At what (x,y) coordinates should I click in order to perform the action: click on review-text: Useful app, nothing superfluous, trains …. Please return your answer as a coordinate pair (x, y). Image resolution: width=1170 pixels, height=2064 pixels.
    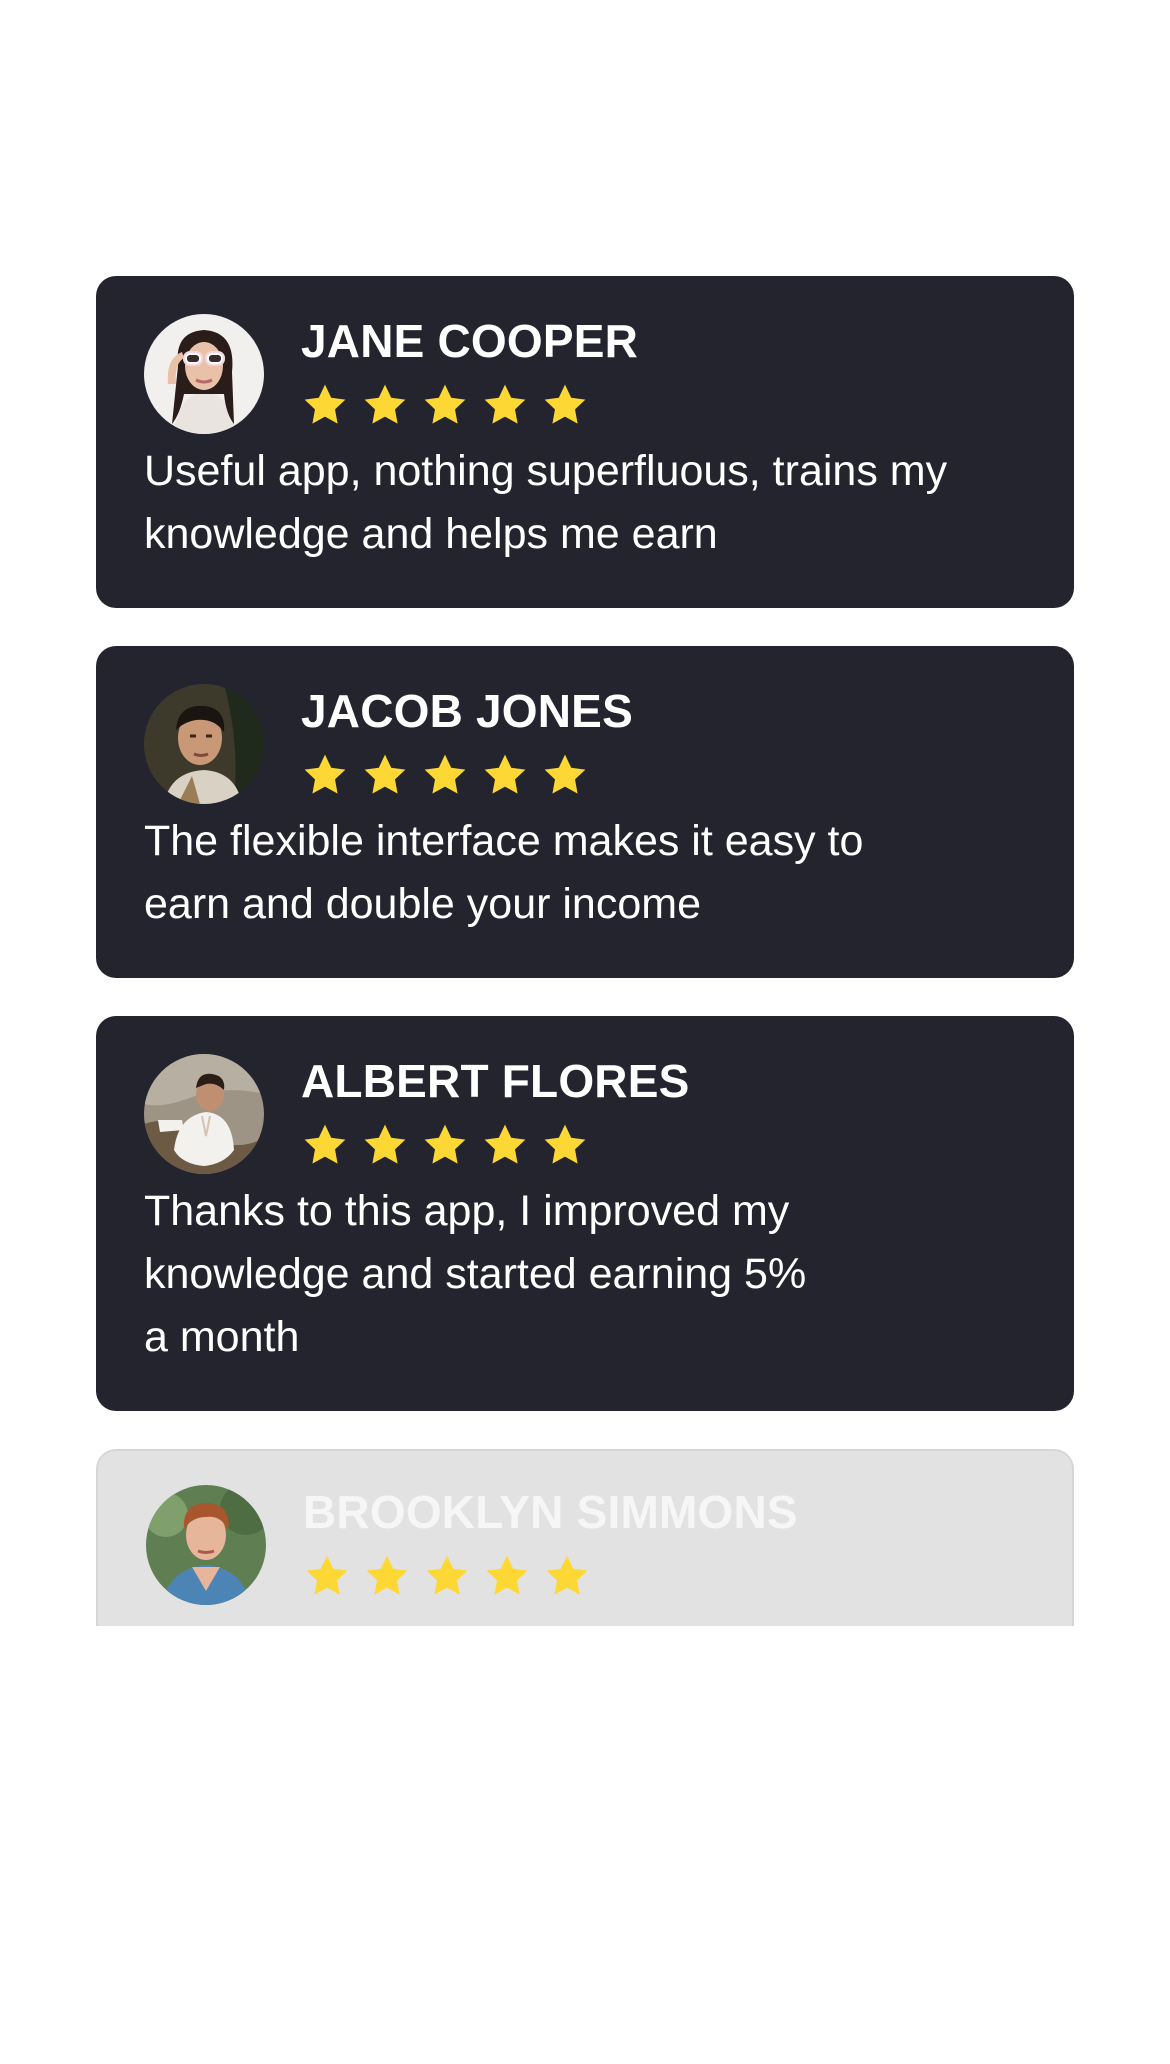
    Looking at the image, I should click on (546, 502).